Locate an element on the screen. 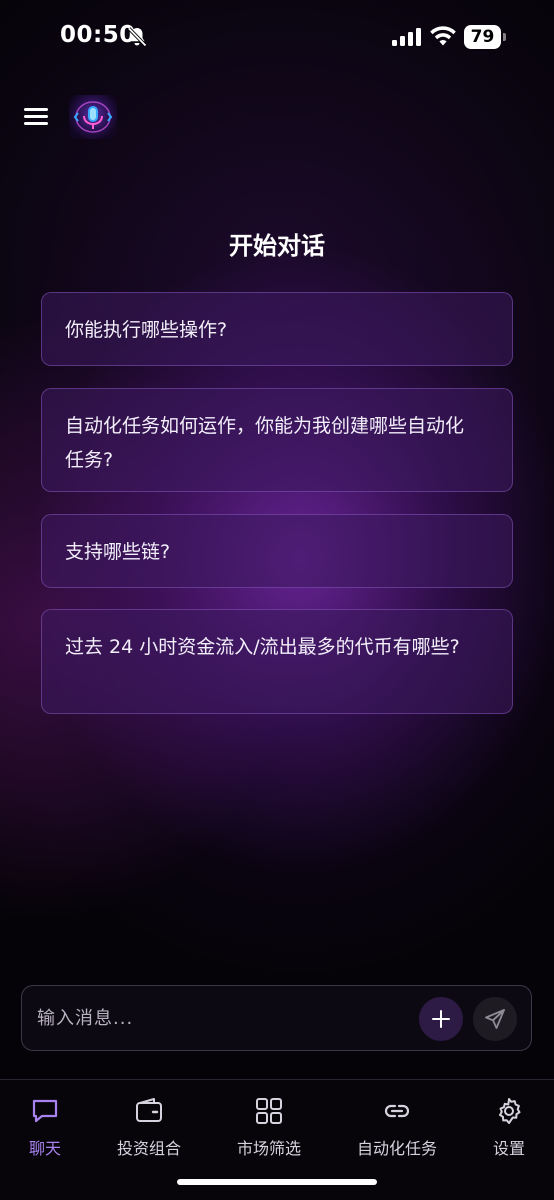 Image resolution: width=554 pixels, height=1200 pixels. hamburger-menu-icon is located at coordinates (36, 117).